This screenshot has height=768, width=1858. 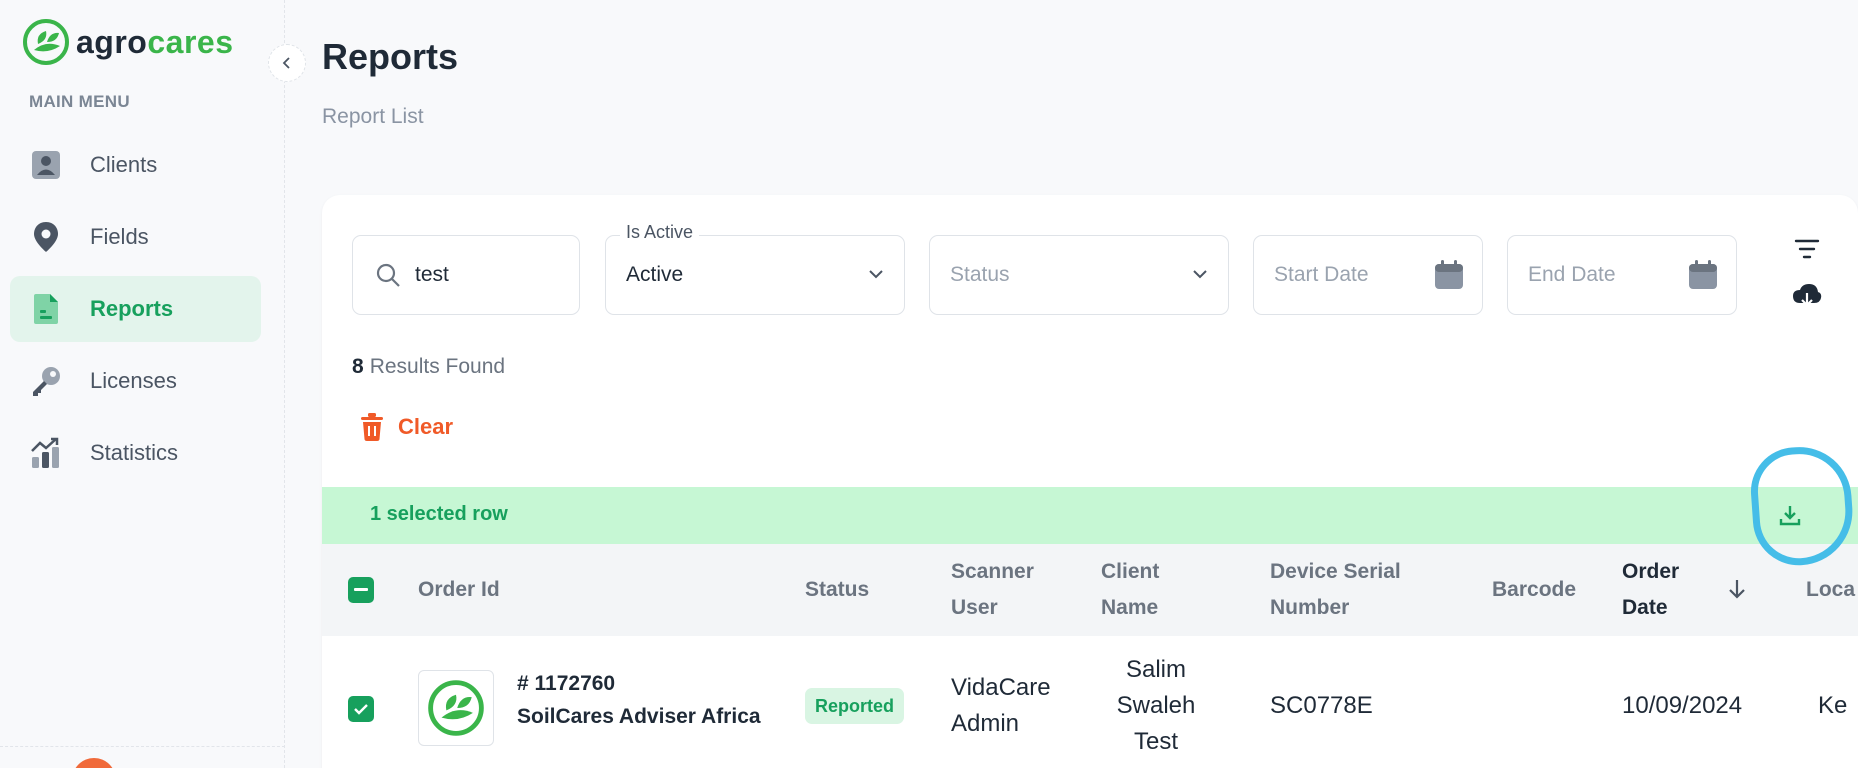 I want to click on sidebar-item-reports: Reports, so click(x=135, y=309).